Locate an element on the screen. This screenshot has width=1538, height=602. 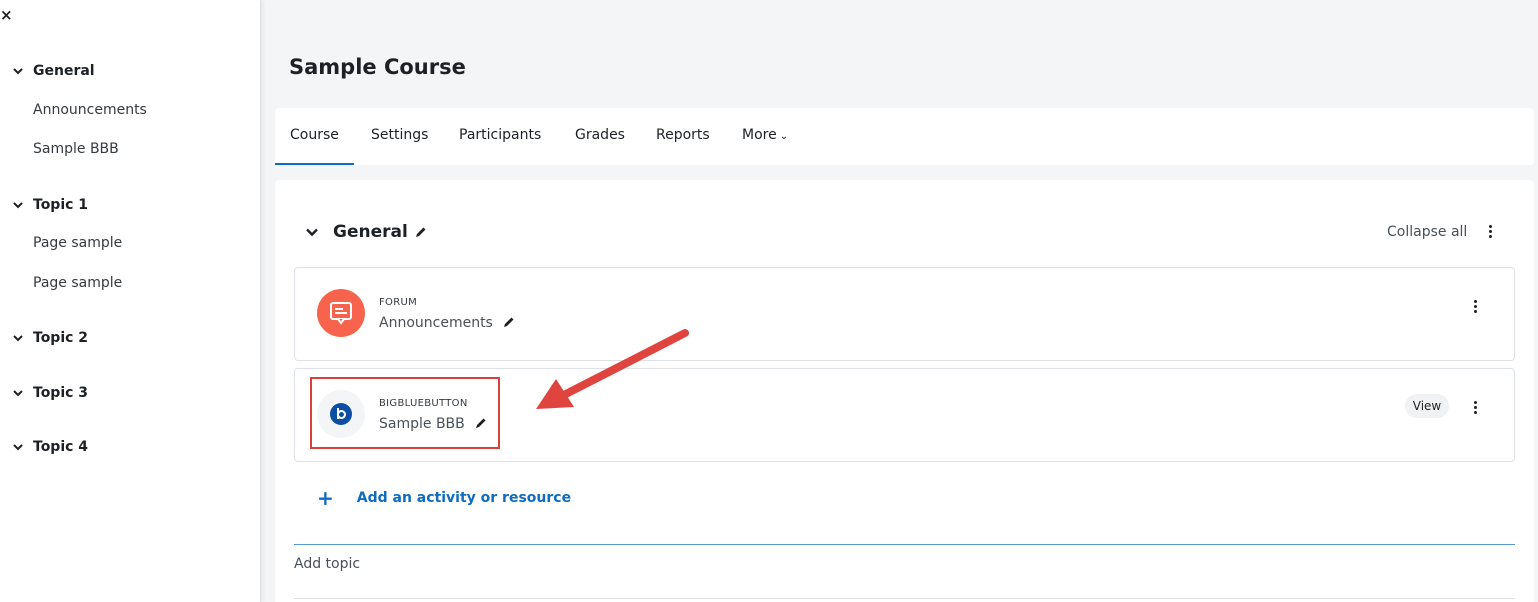
activity-name-link: Announcements is located at coordinates (447, 323).